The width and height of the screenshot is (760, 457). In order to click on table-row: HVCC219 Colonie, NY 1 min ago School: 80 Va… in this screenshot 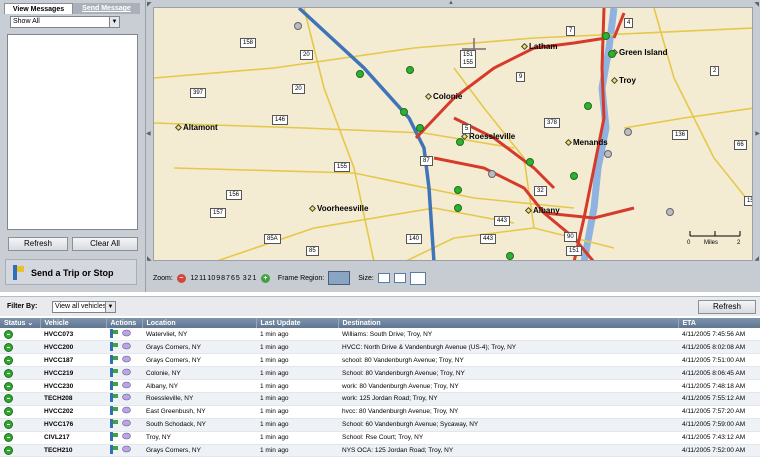, I will do `click(380, 373)`.